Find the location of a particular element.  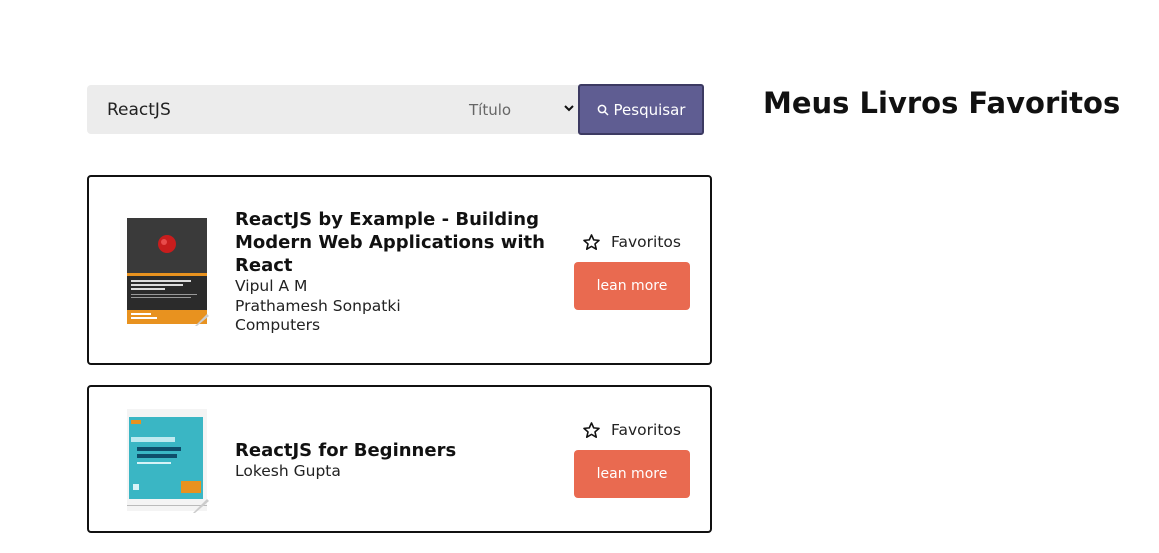

search-button-label: Pesquisar is located at coordinates (649, 109).